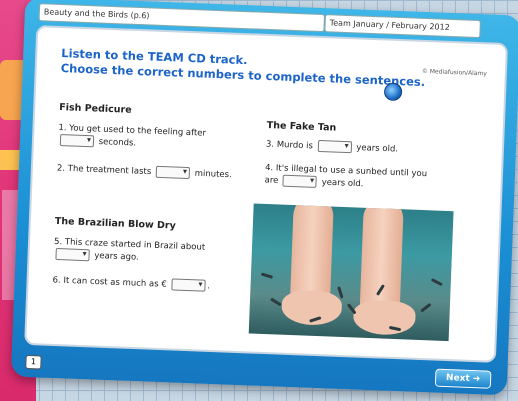 Image resolution: width=518 pixels, height=401 pixels. Describe the element at coordinates (109, 282) in the screenshot. I see `question-6-text: 6. It can cost as much as €` at that location.